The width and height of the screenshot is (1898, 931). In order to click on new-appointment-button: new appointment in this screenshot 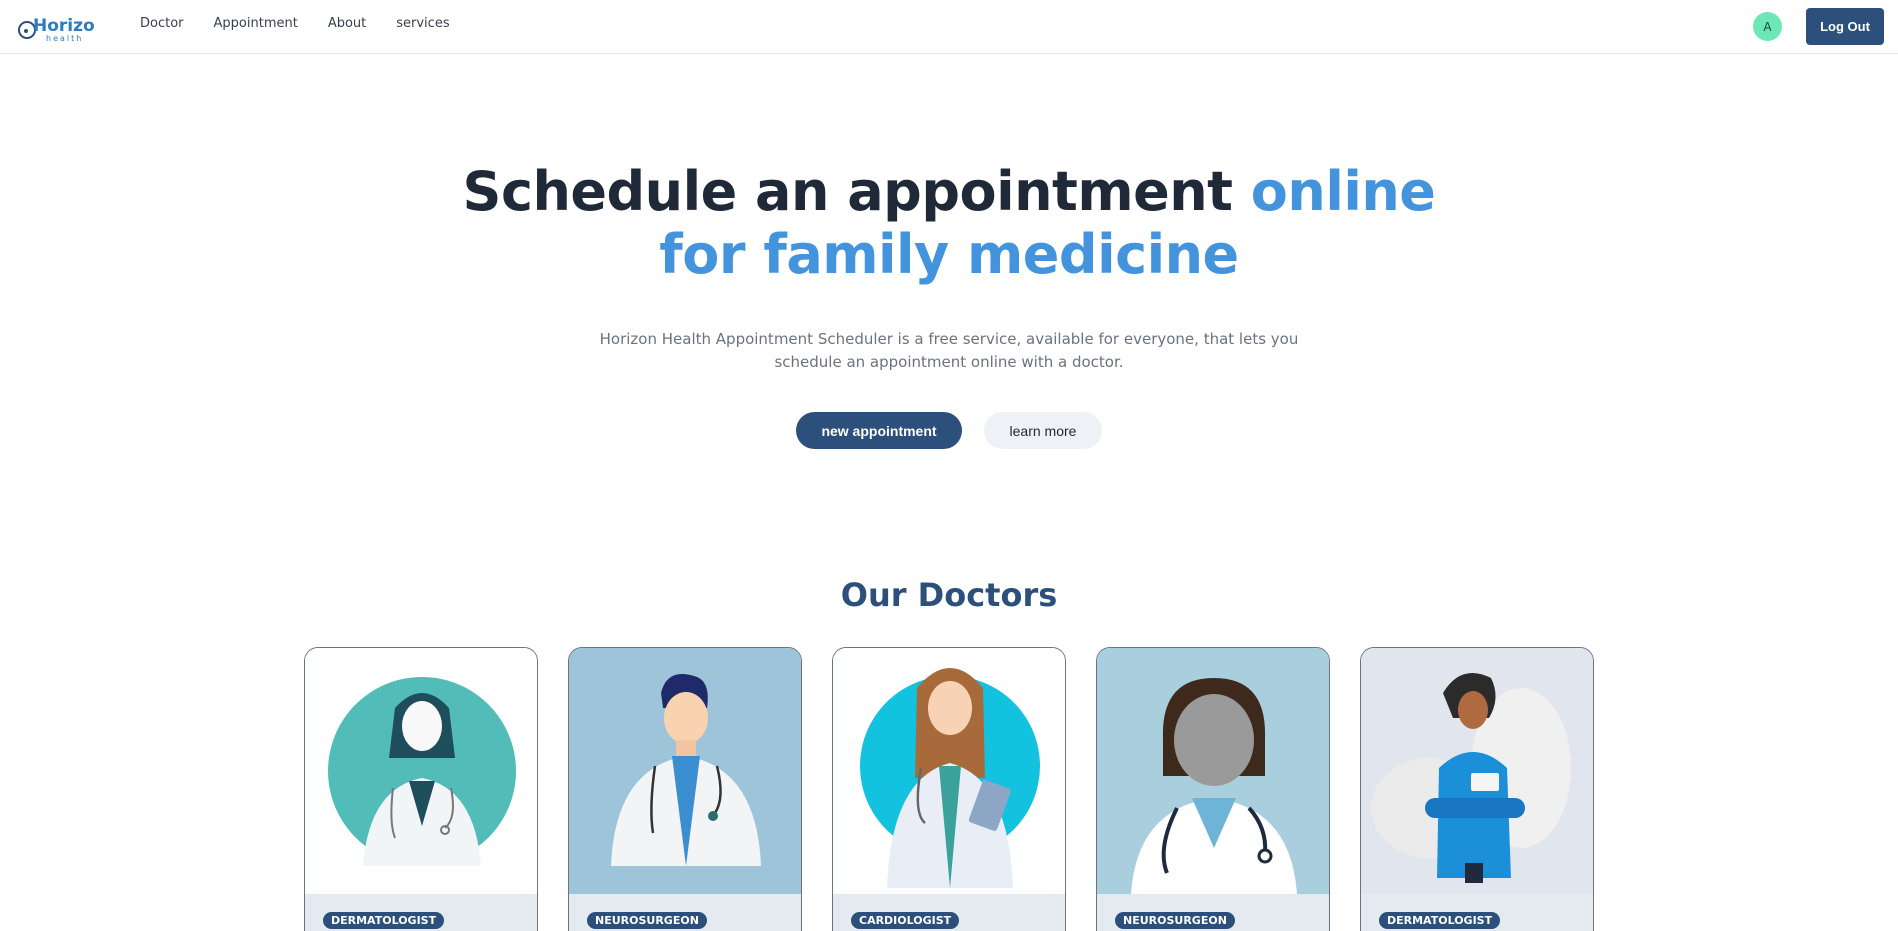, I will do `click(879, 430)`.